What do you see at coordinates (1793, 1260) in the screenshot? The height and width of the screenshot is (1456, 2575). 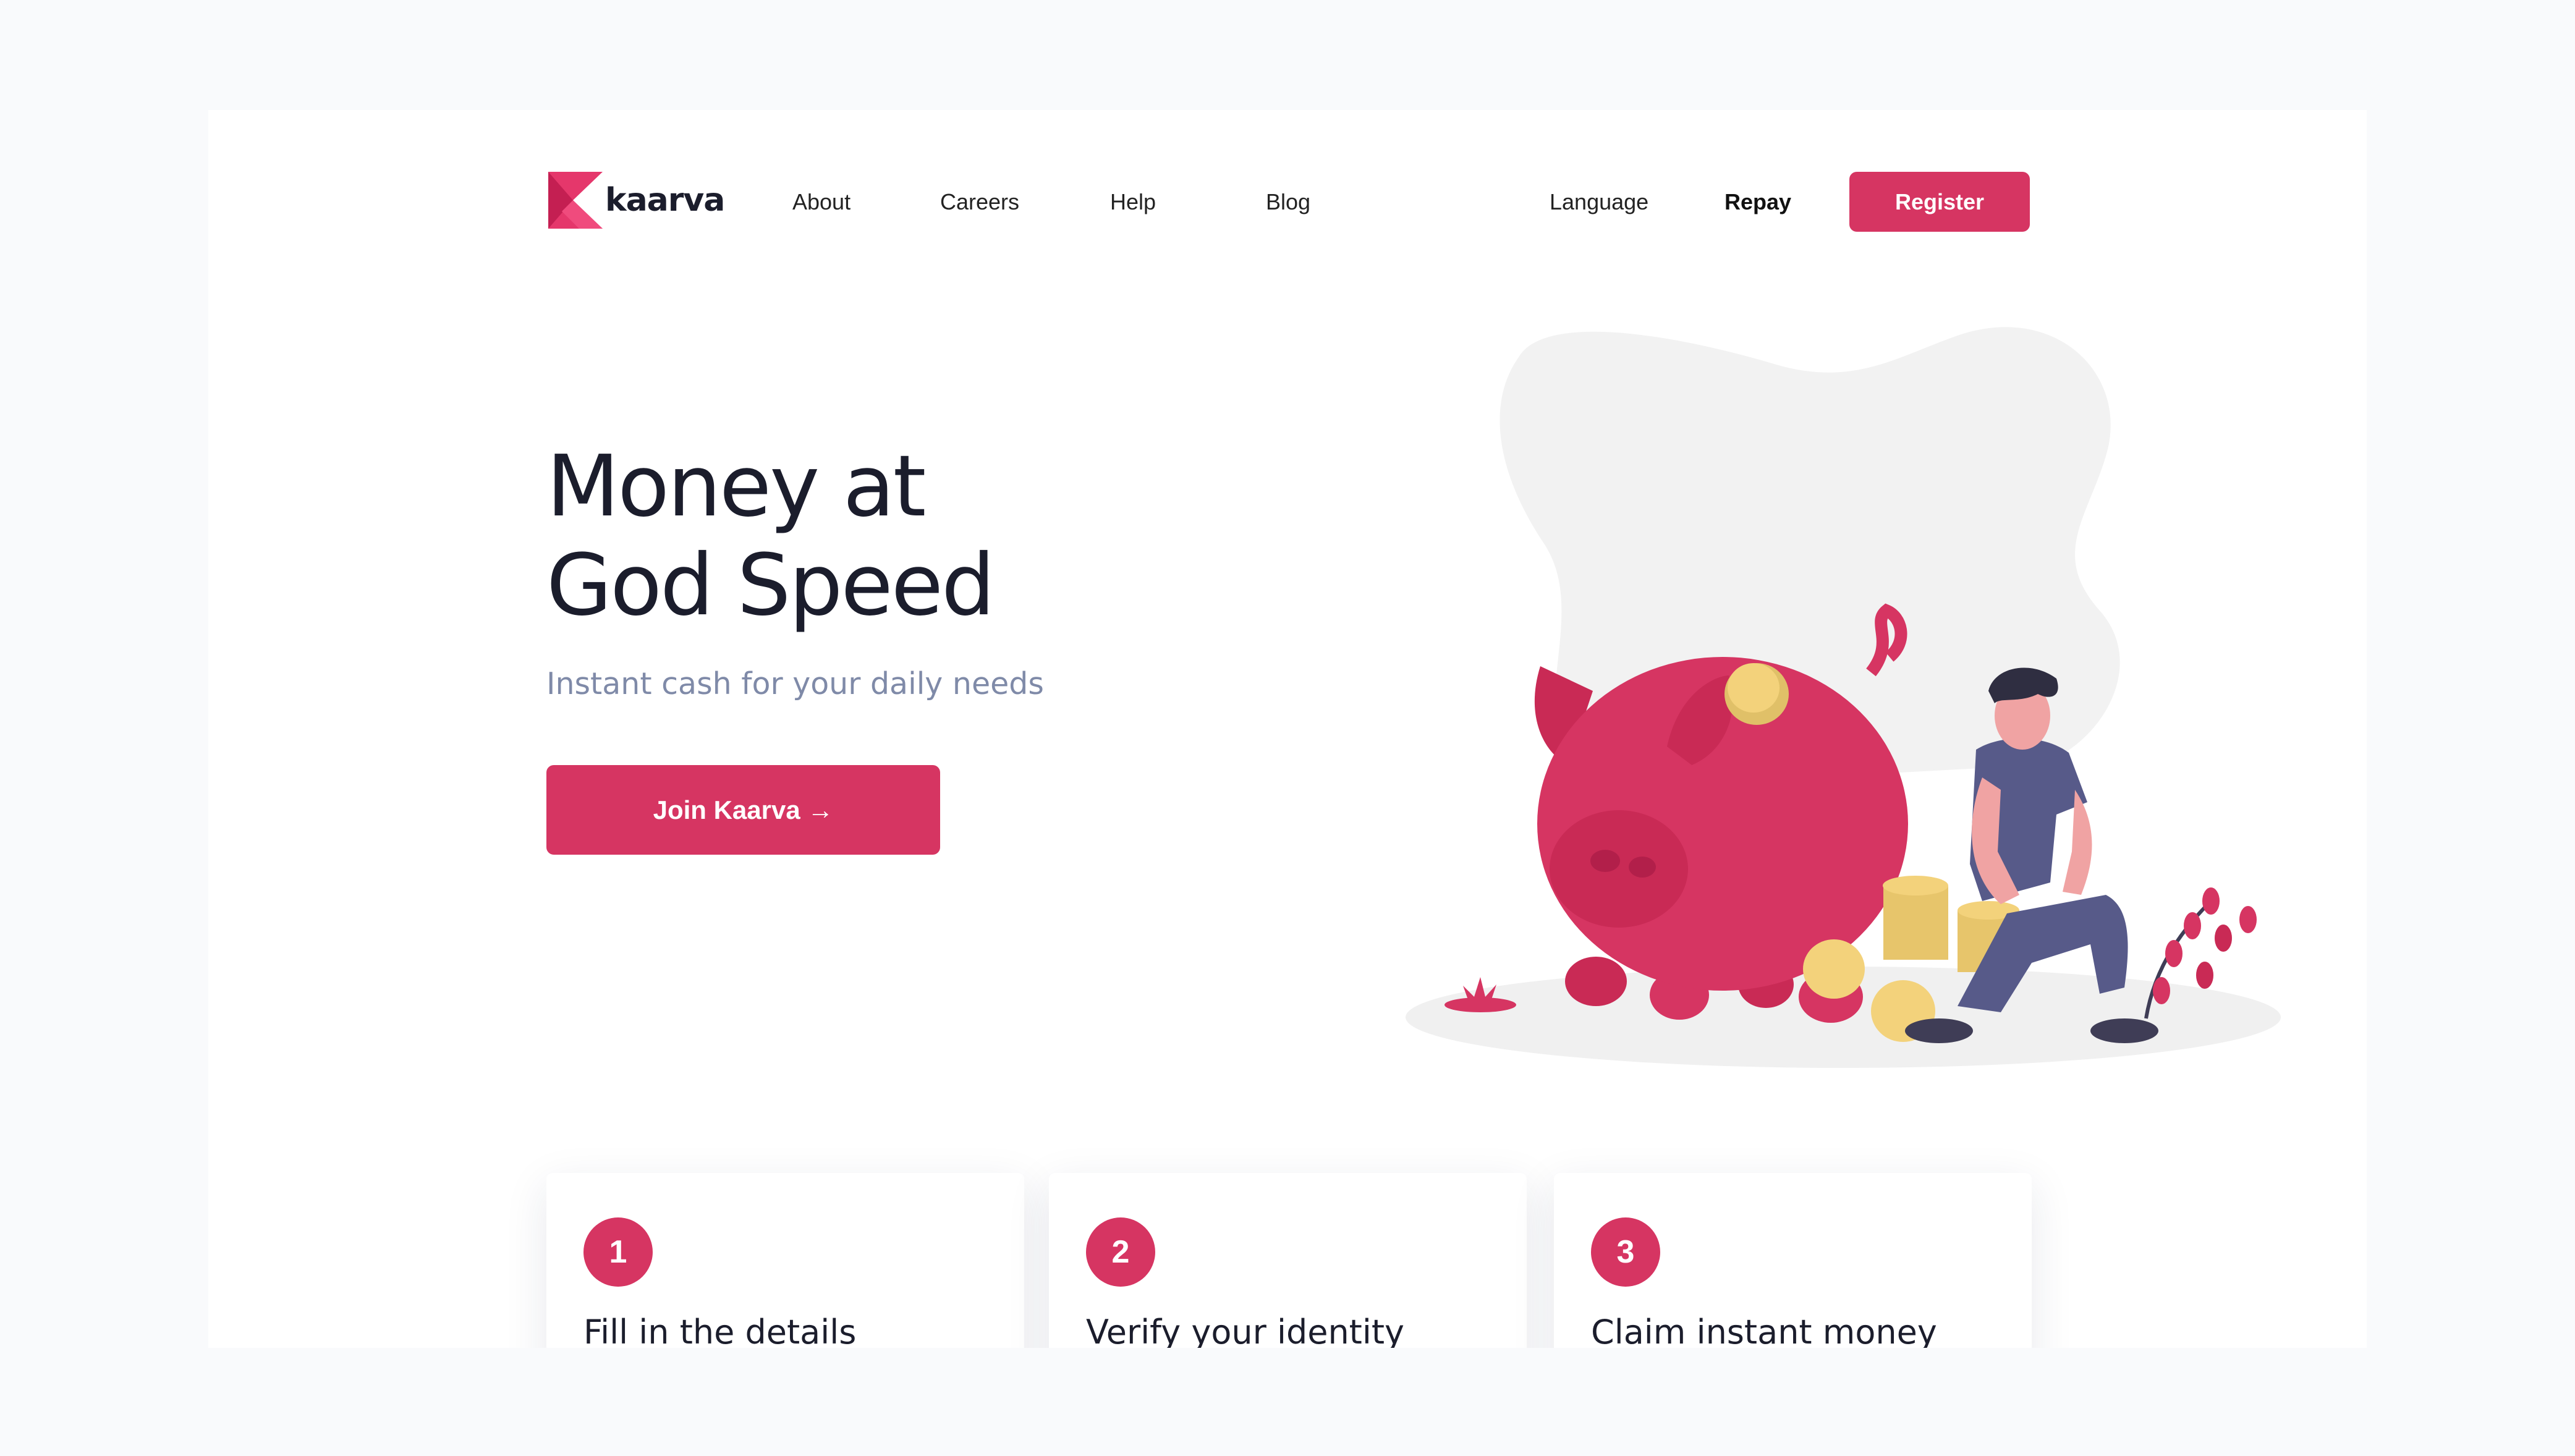 I see `step-card-3: 3 Claim instant money` at bounding box center [1793, 1260].